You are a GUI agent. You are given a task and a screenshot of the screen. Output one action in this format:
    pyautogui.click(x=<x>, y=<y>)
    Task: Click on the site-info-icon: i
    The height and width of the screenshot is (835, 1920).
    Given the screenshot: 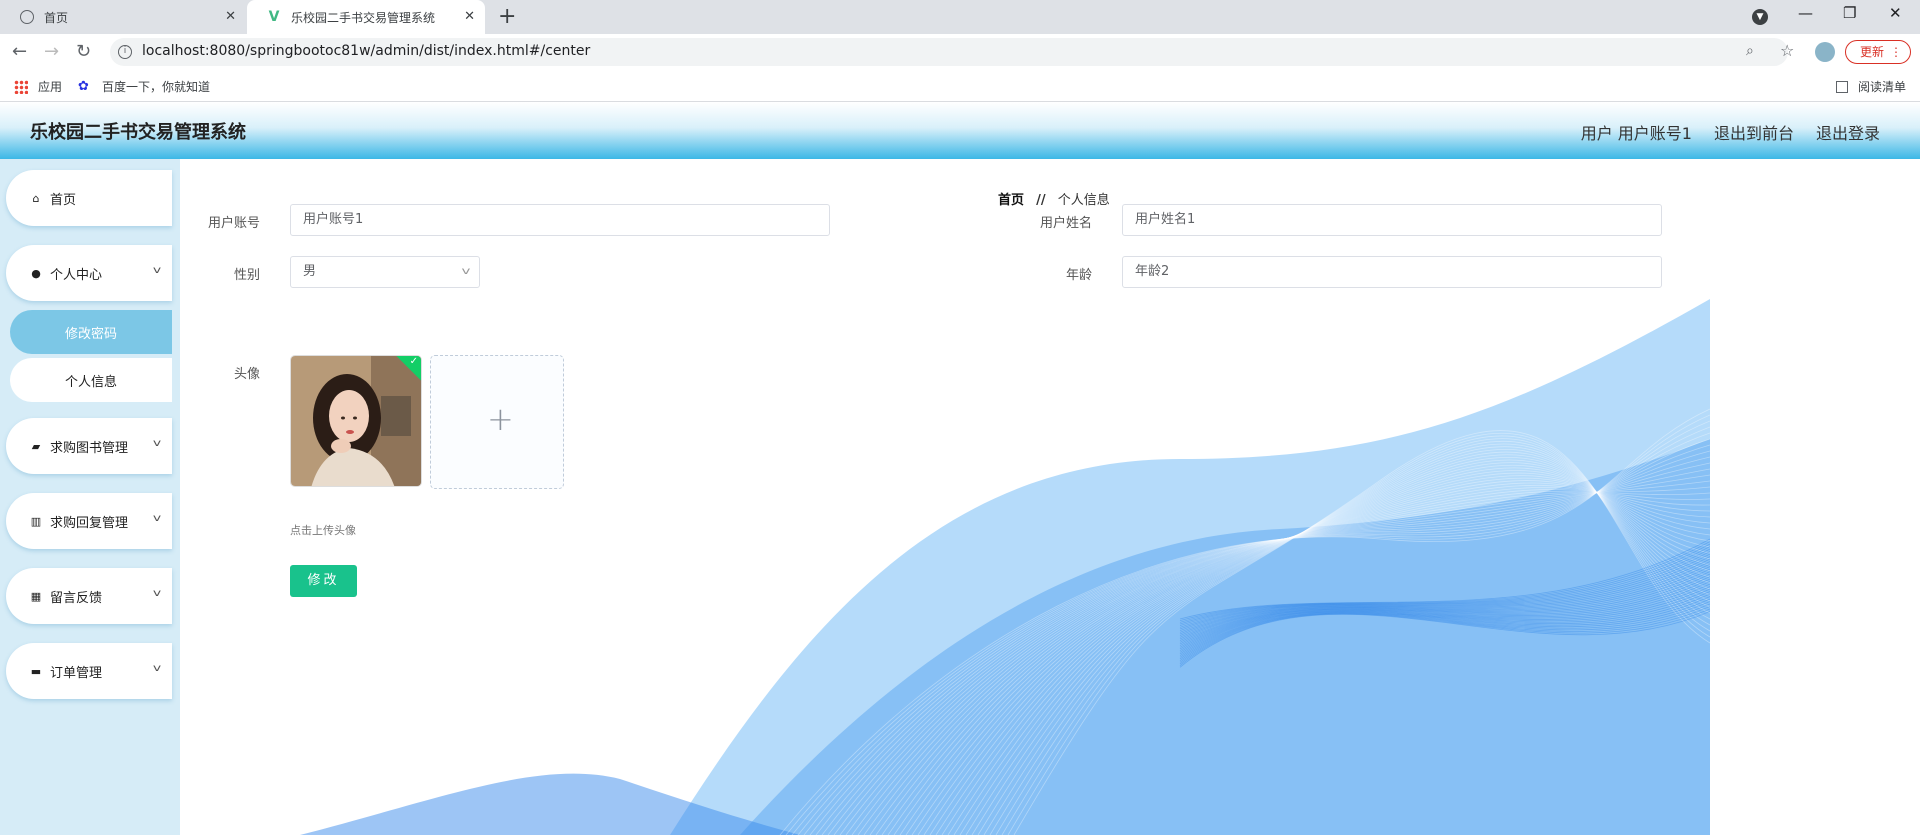 What is the action you would take?
    pyautogui.click(x=125, y=52)
    